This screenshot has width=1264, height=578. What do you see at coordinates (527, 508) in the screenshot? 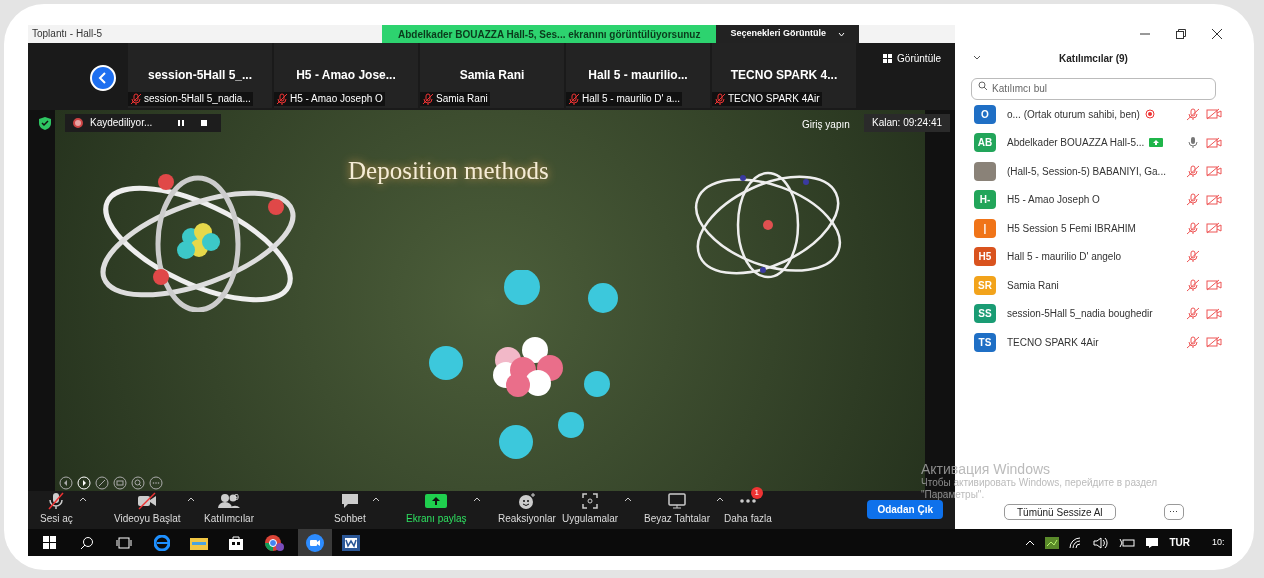
I see `toolbar-button: Reaksiyonlar` at bounding box center [527, 508].